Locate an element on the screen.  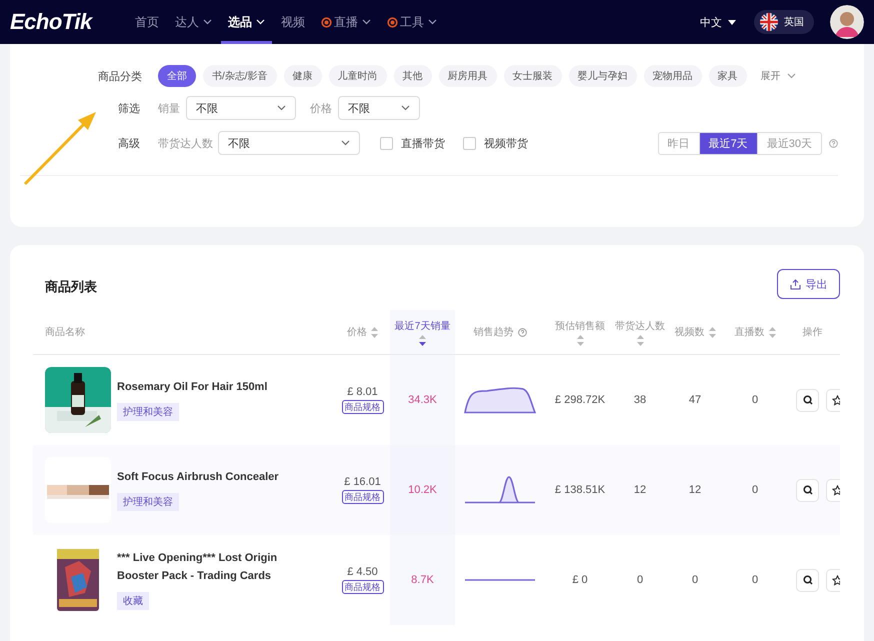
export-icon is located at coordinates (795, 284).